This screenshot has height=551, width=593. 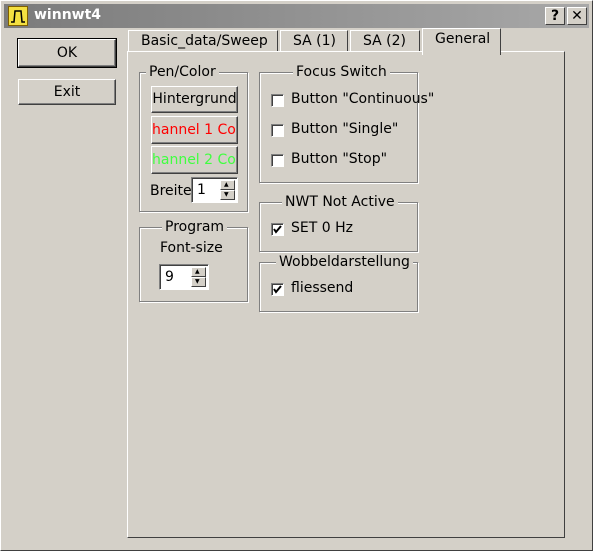 I want to click on tab-basic-data-sweep: Basic_data/Sweep, so click(x=203, y=41).